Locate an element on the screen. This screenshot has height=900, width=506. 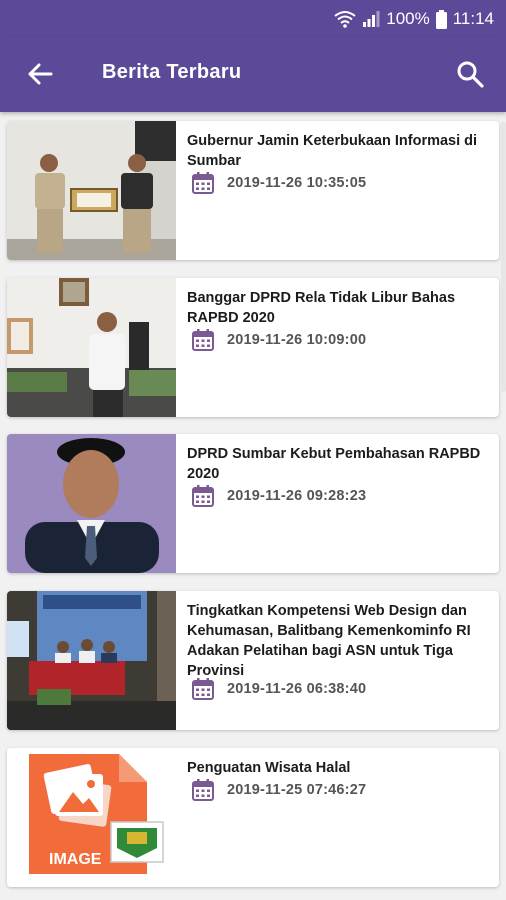
arrow-back-icon is located at coordinates (40, 74).